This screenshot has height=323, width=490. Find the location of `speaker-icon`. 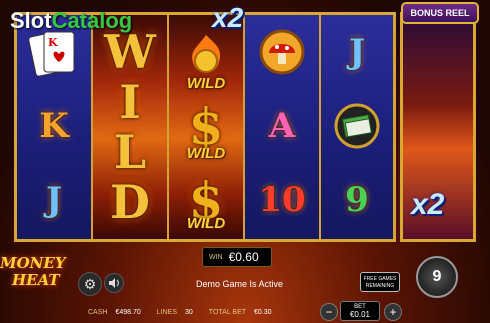

speaker-icon is located at coordinates (114, 283).